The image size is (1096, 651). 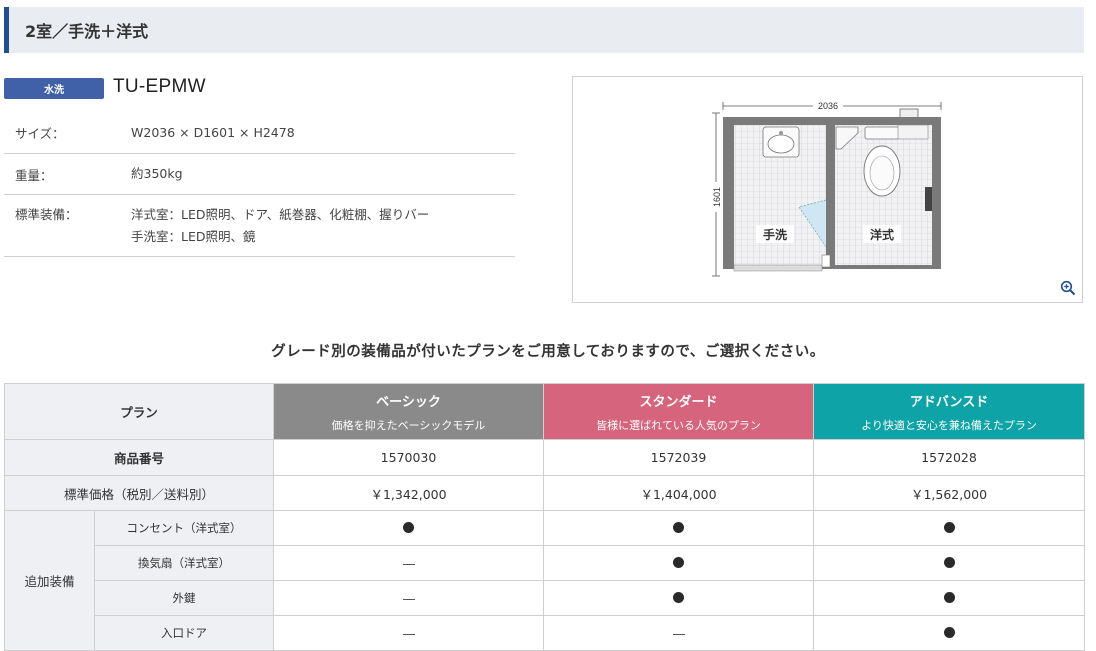 I want to click on grade-name: スタンダード, so click(x=678, y=402).